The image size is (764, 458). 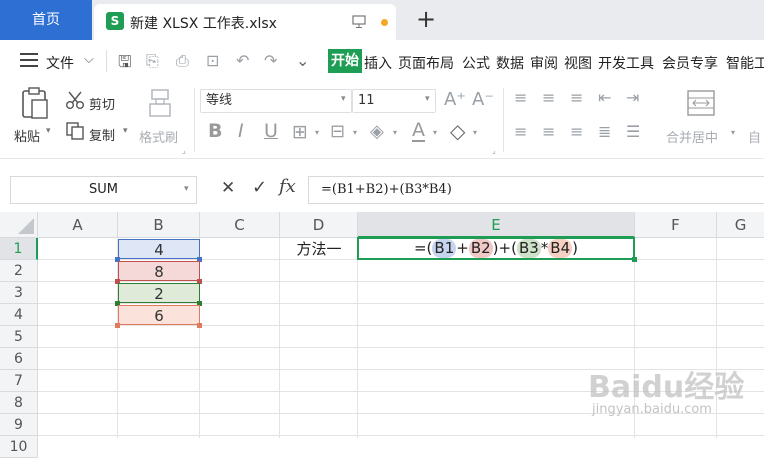 What do you see at coordinates (35, 103) in the screenshot?
I see `paste-icon` at bounding box center [35, 103].